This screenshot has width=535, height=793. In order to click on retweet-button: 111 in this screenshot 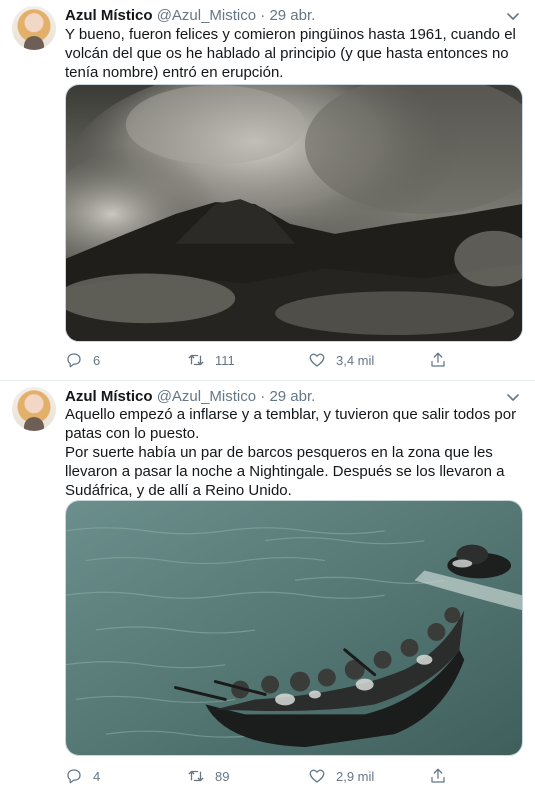, I will do `click(211, 360)`.